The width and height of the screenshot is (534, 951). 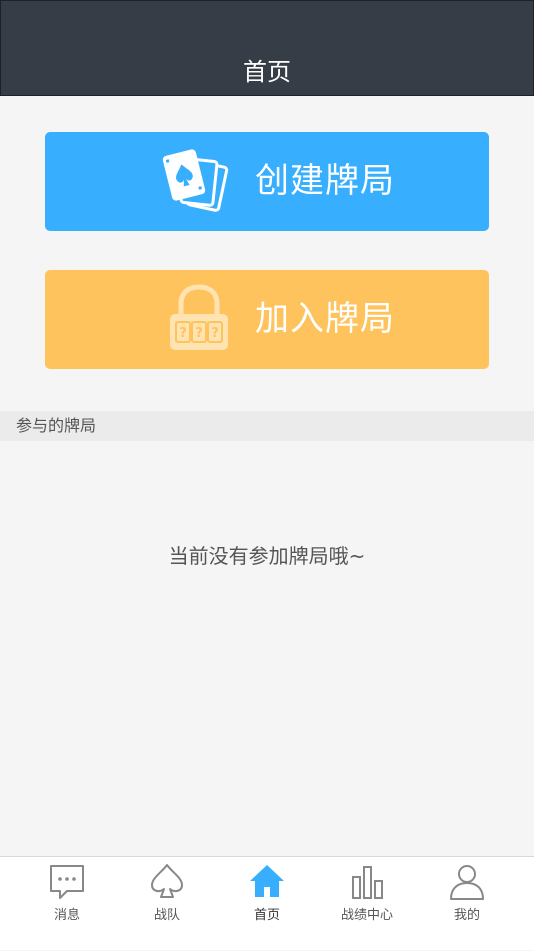 What do you see at coordinates (325, 319) in the screenshot?
I see `join-game-label: 加入牌局` at bounding box center [325, 319].